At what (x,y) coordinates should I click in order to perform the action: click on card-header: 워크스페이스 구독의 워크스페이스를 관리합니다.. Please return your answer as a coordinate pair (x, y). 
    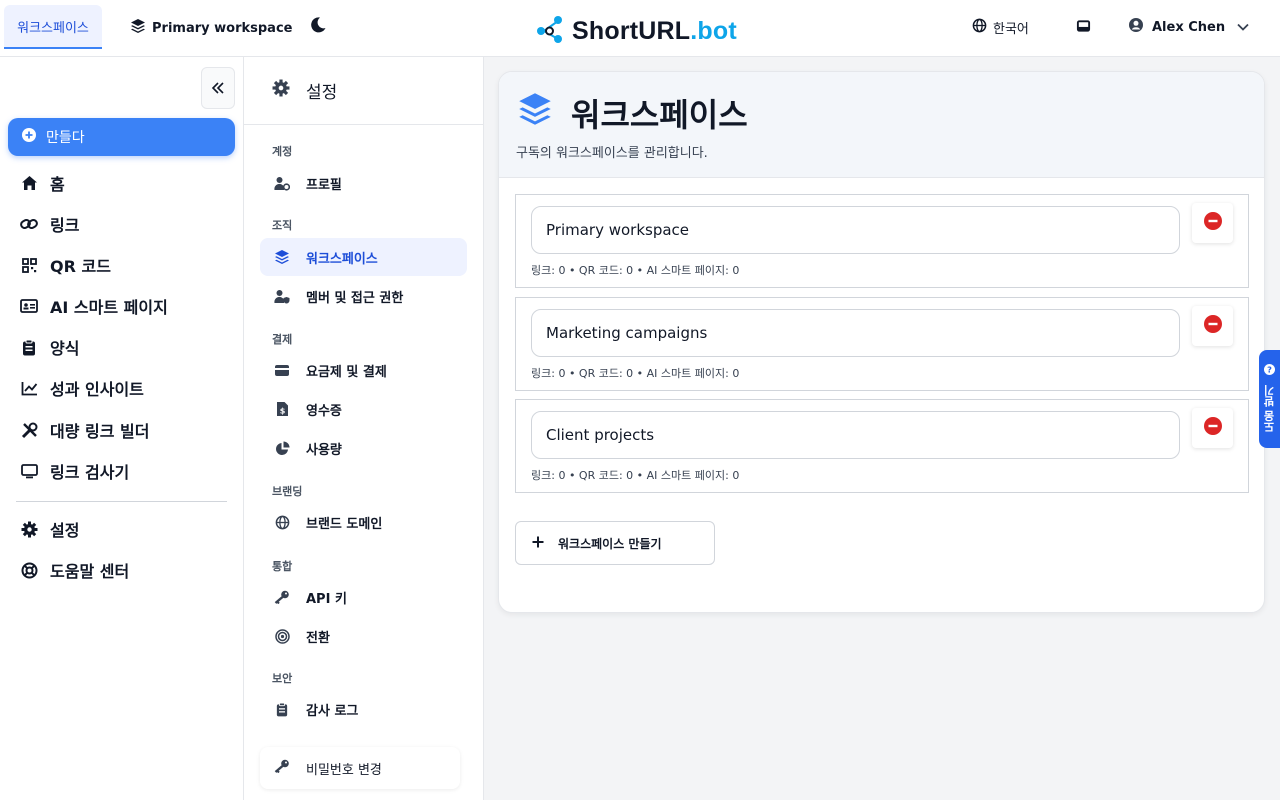
    Looking at the image, I should click on (881, 125).